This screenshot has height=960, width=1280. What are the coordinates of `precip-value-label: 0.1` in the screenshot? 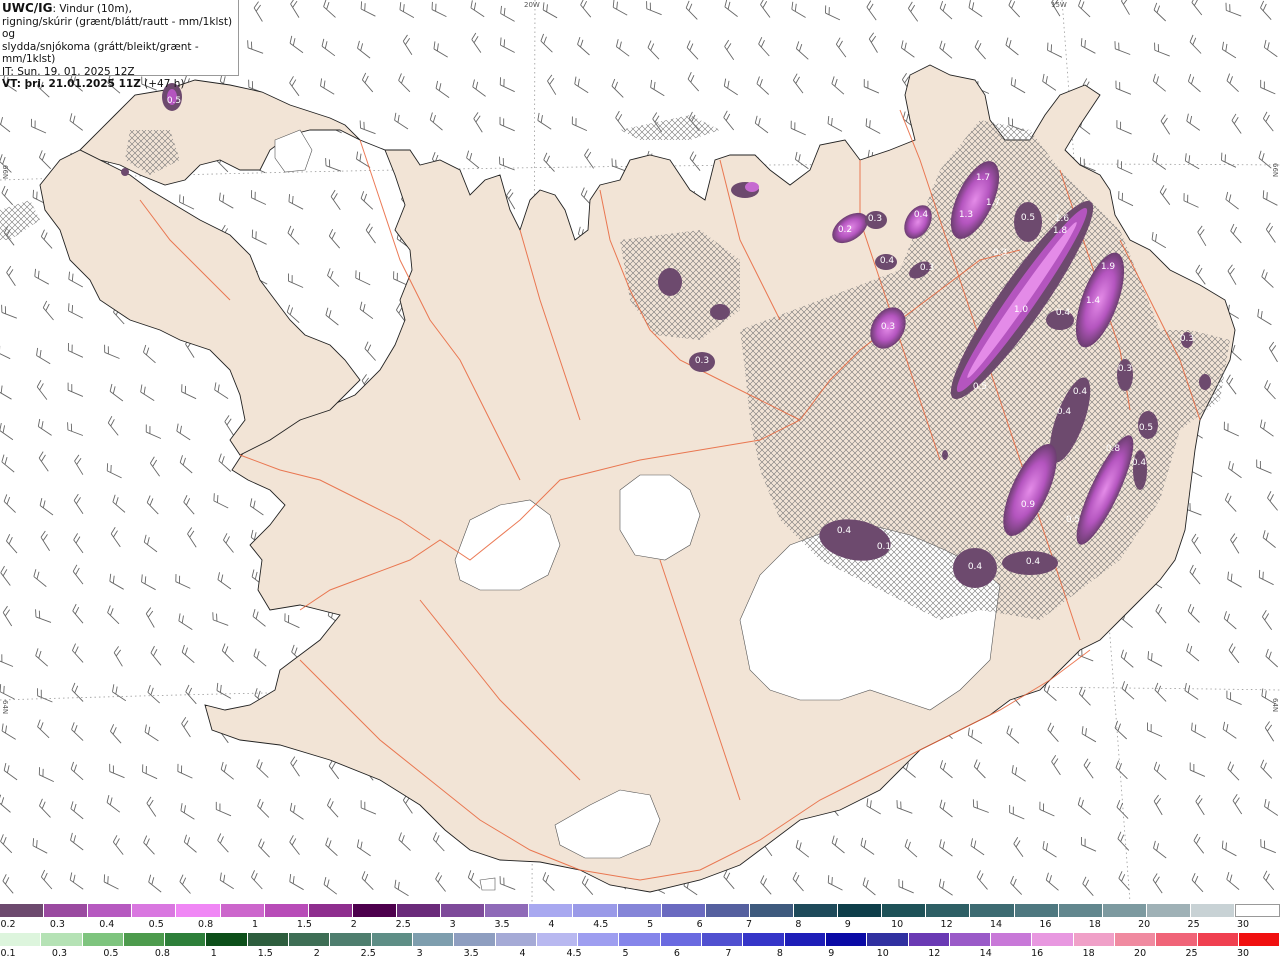 It's located at (884, 547).